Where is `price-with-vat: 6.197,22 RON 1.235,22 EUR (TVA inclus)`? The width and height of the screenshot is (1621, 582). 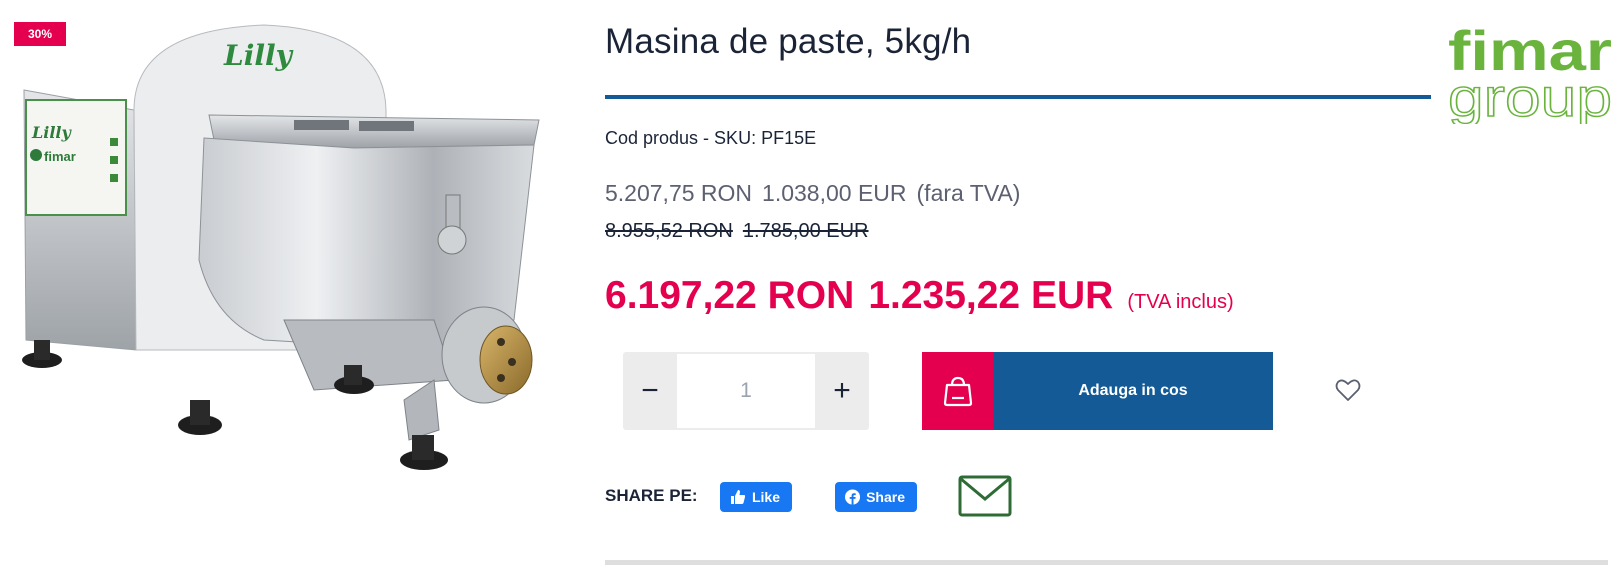 price-with-vat: 6.197,22 RON 1.235,22 EUR (TVA inclus) is located at coordinates (919, 296).